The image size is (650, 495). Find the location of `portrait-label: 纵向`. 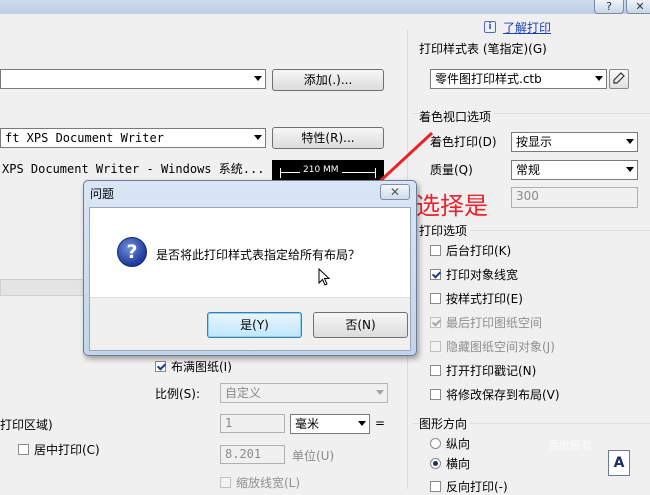

portrait-label: 纵向 is located at coordinates (458, 444).